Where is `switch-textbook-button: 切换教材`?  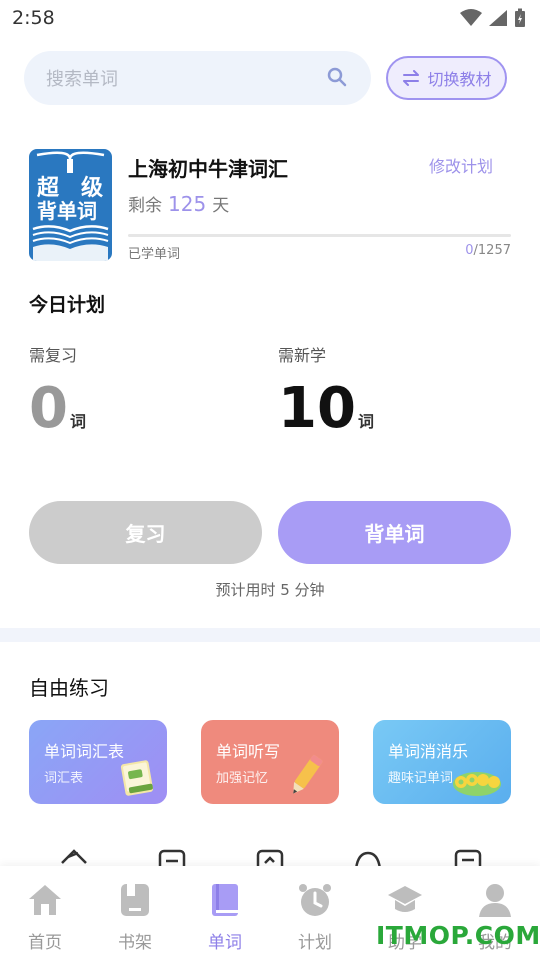 switch-textbook-button: 切换教材 is located at coordinates (446, 78).